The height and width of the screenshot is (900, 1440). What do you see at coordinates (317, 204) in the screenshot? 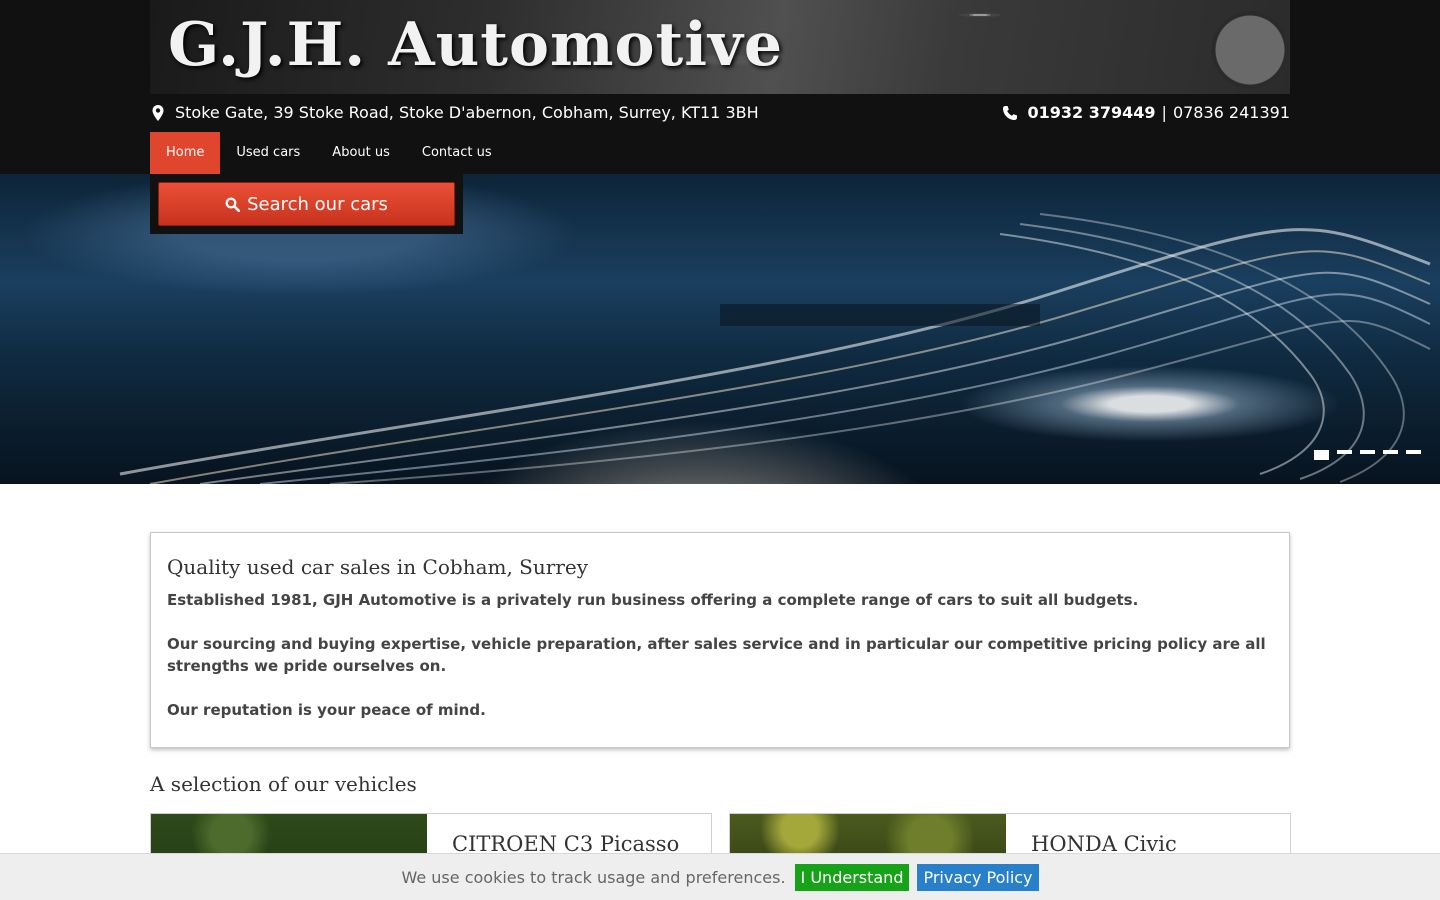
I see `search-button-label: Search our cars` at bounding box center [317, 204].